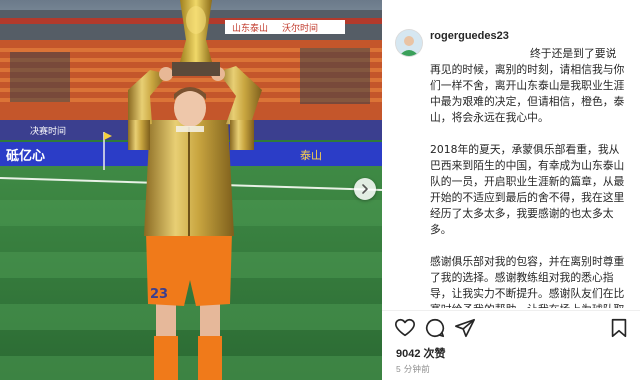  What do you see at coordinates (421, 353) in the screenshot?
I see `like-count: 9042 次赞` at bounding box center [421, 353].